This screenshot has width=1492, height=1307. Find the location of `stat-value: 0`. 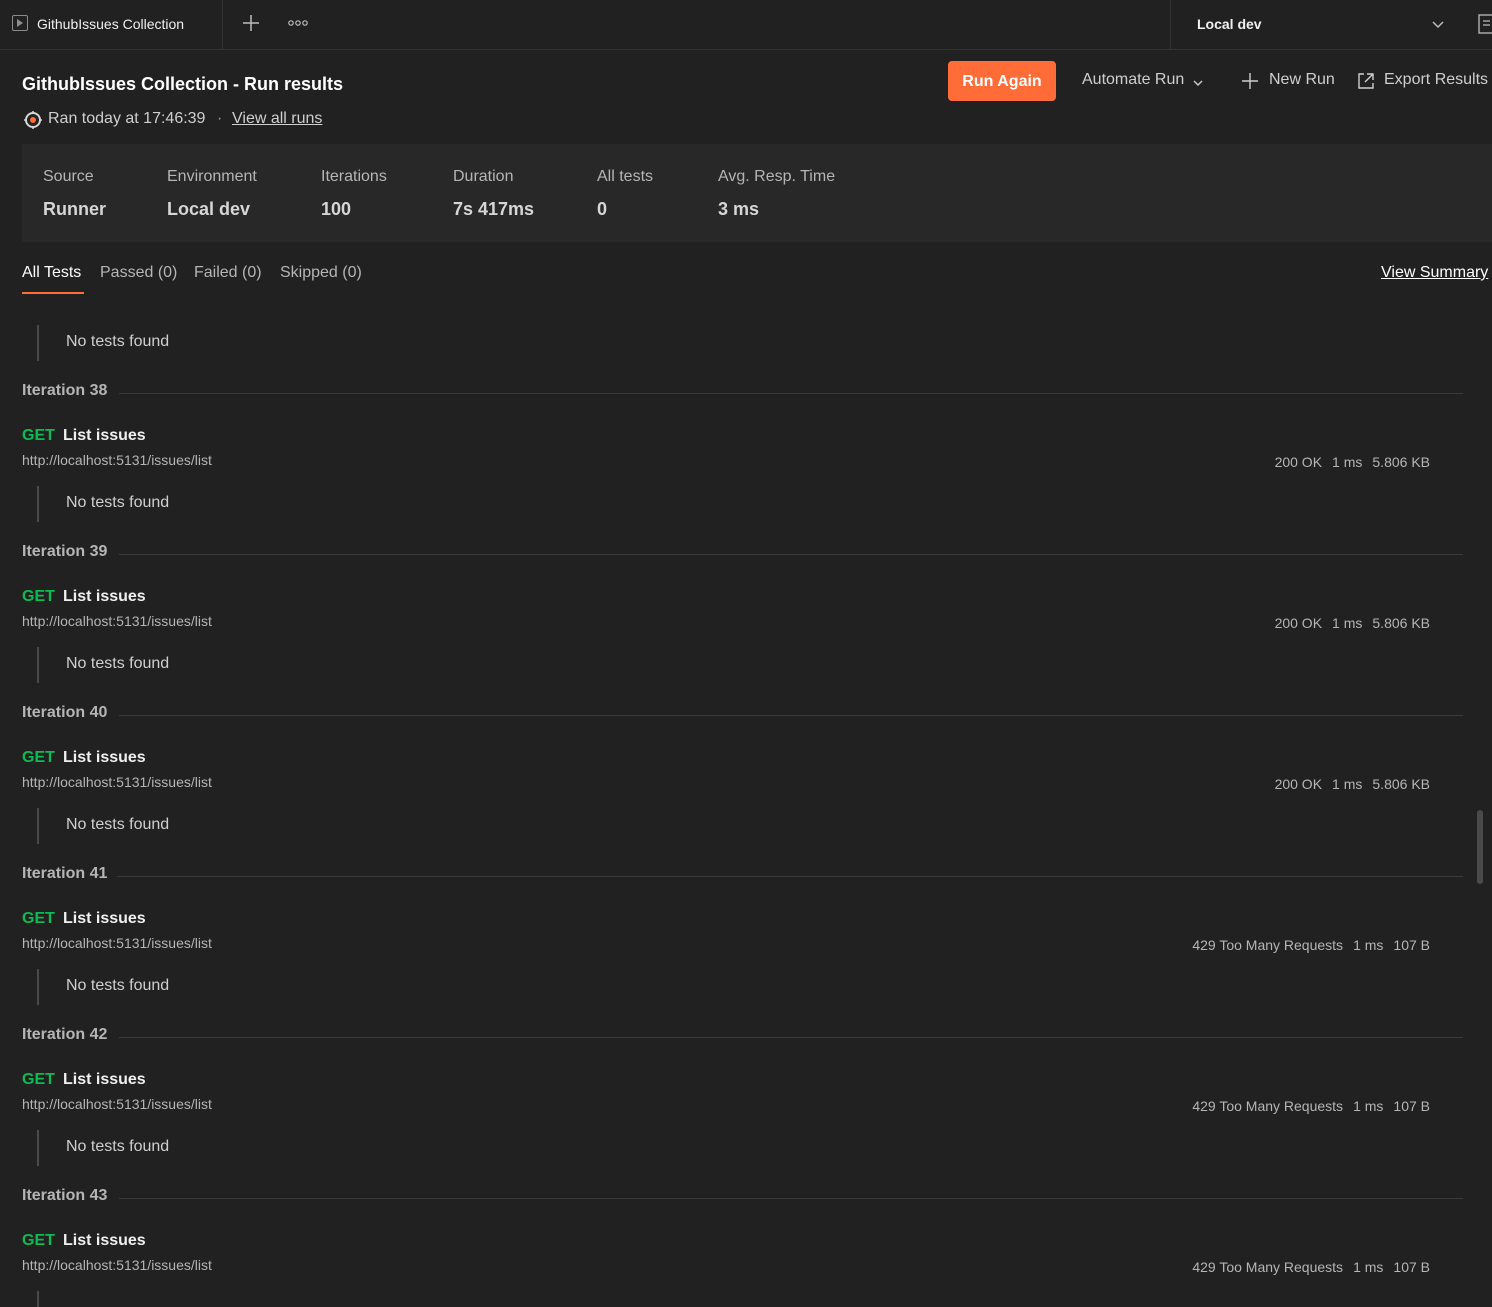

stat-value: 0 is located at coordinates (602, 209).